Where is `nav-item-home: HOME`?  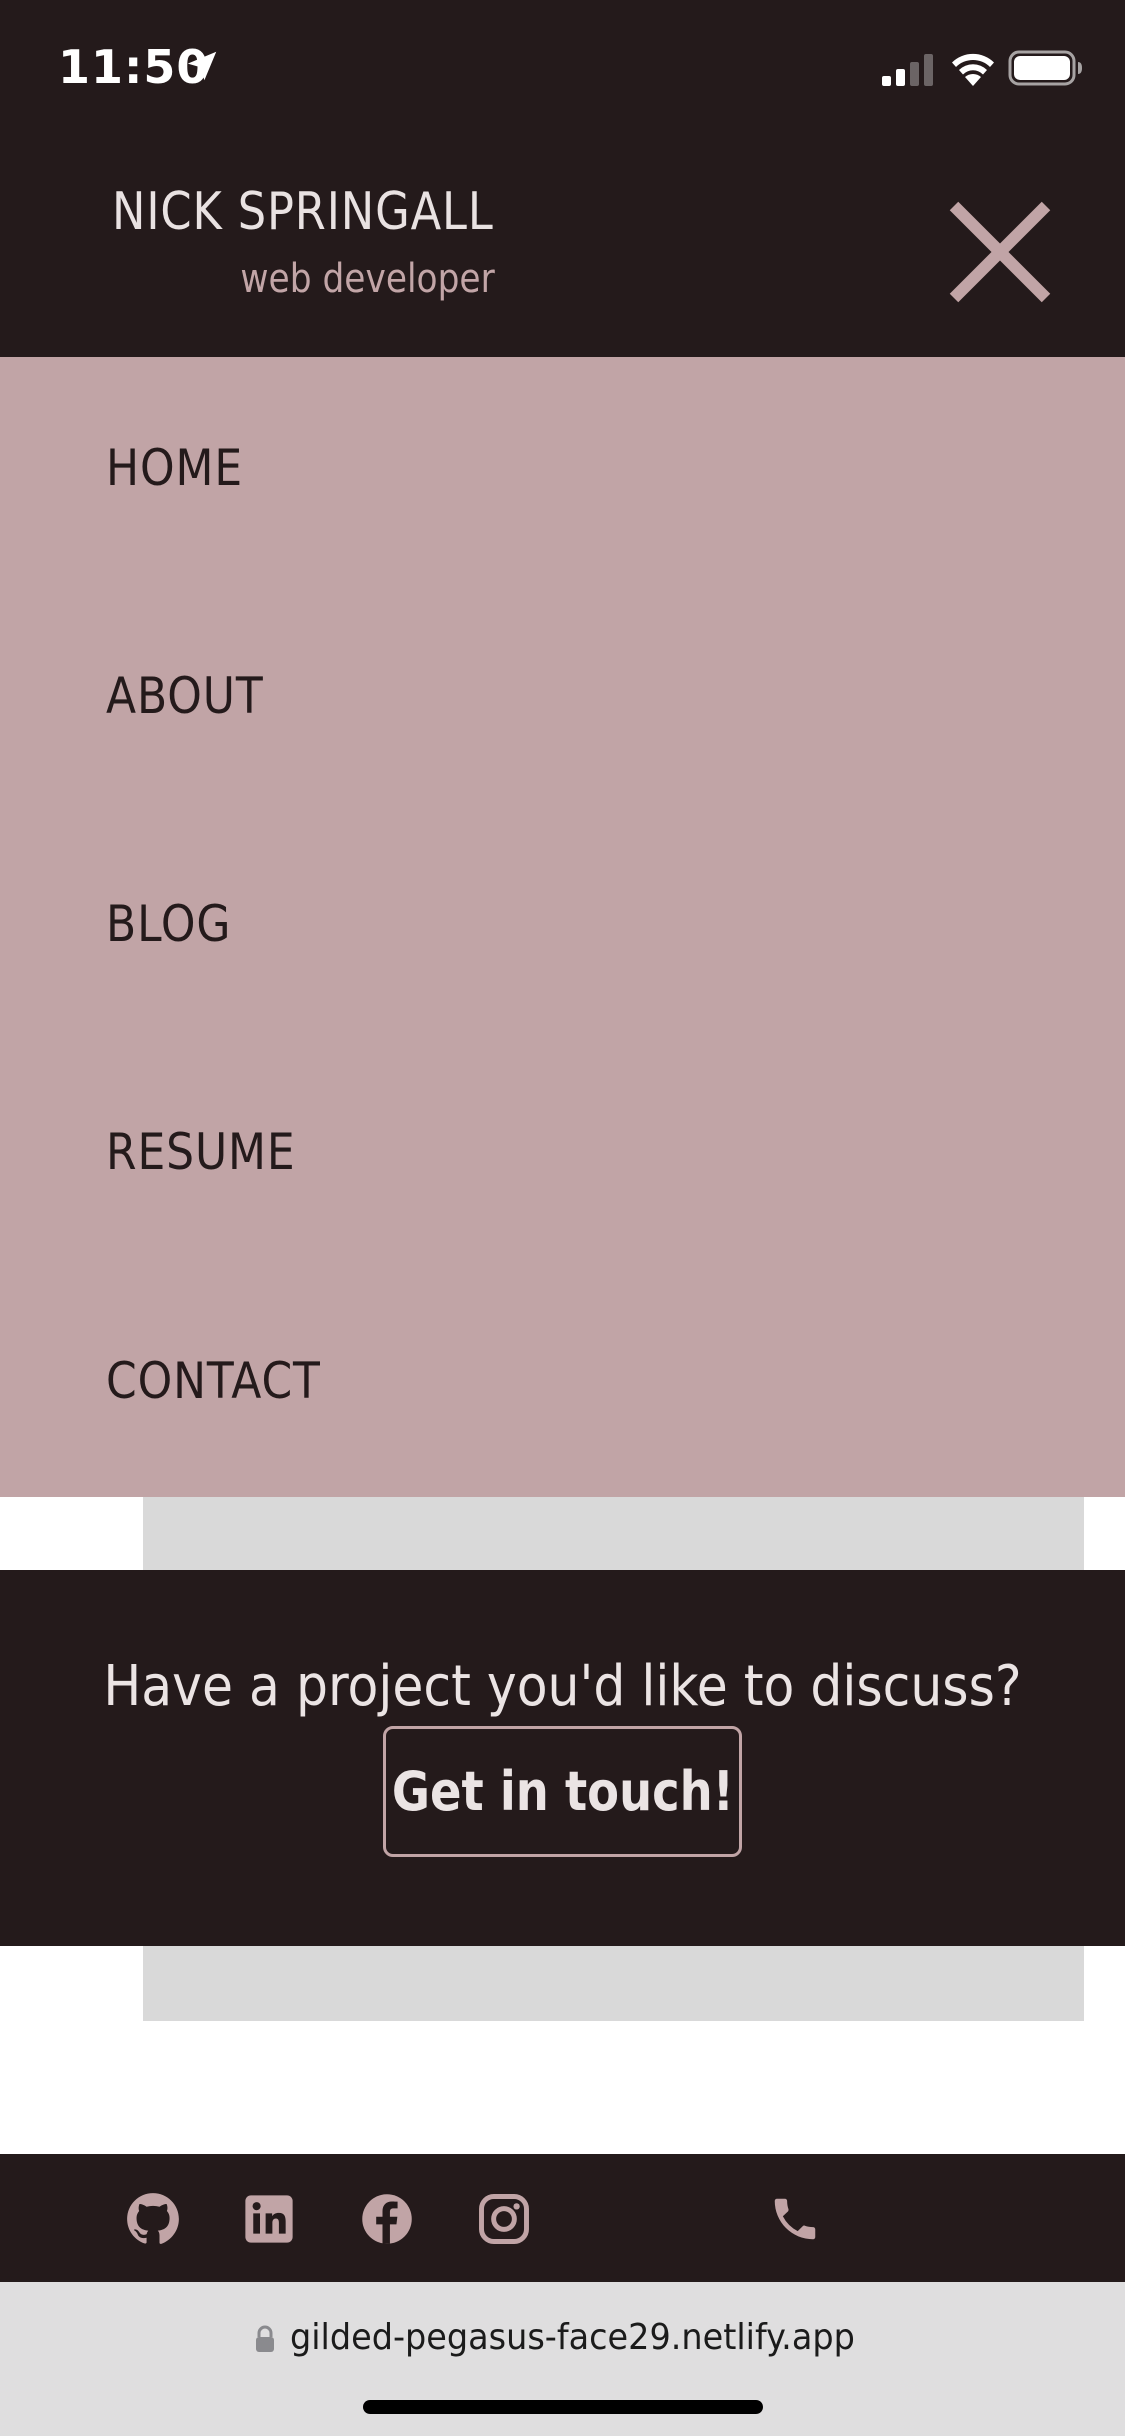
nav-item-home: HOME is located at coordinates (174, 468).